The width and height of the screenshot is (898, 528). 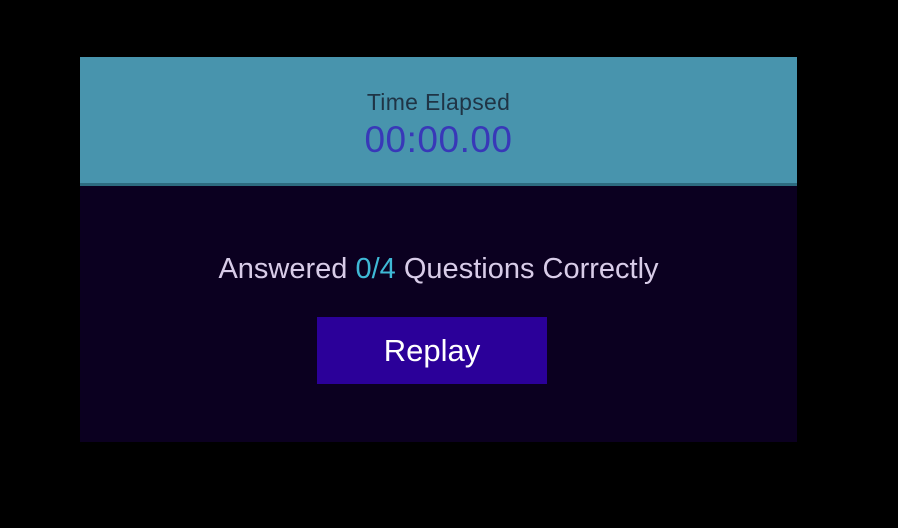 What do you see at coordinates (438, 139) in the screenshot?
I see `time-elapsed-value: 00:00.00` at bounding box center [438, 139].